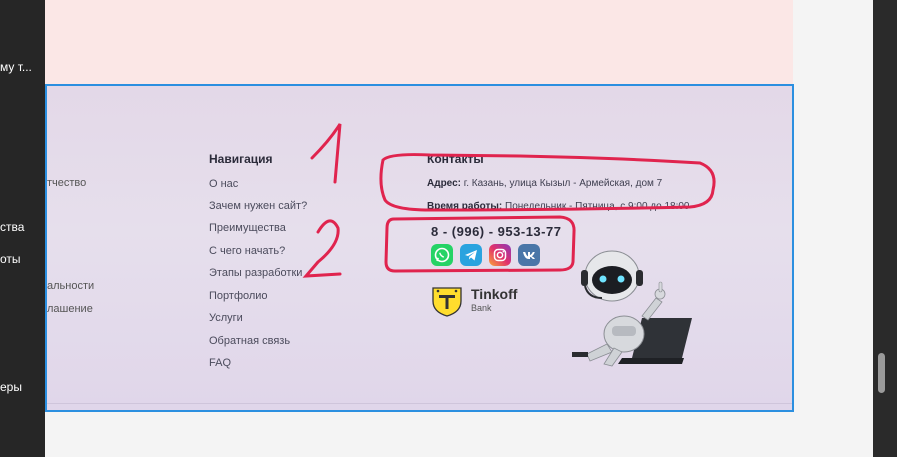 The width and height of the screenshot is (897, 457). Describe the element at coordinates (11, 387) in the screenshot. I see `left-panel-item: еры` at that location.